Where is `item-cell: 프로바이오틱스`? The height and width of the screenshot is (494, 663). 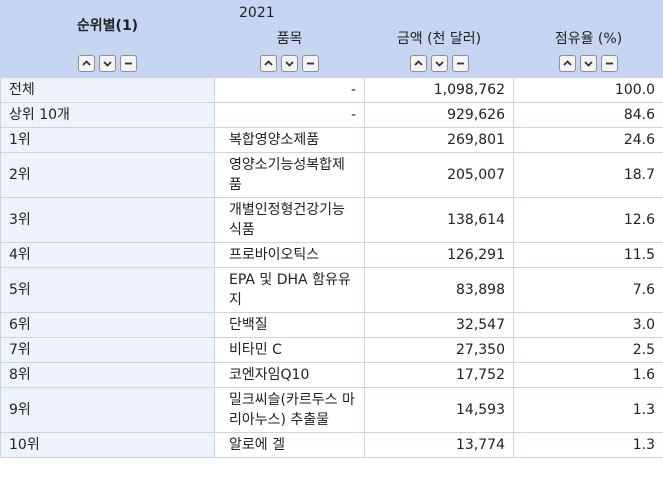
item-cell: 프로바이오틱스 is located at coordinates (289, 255).